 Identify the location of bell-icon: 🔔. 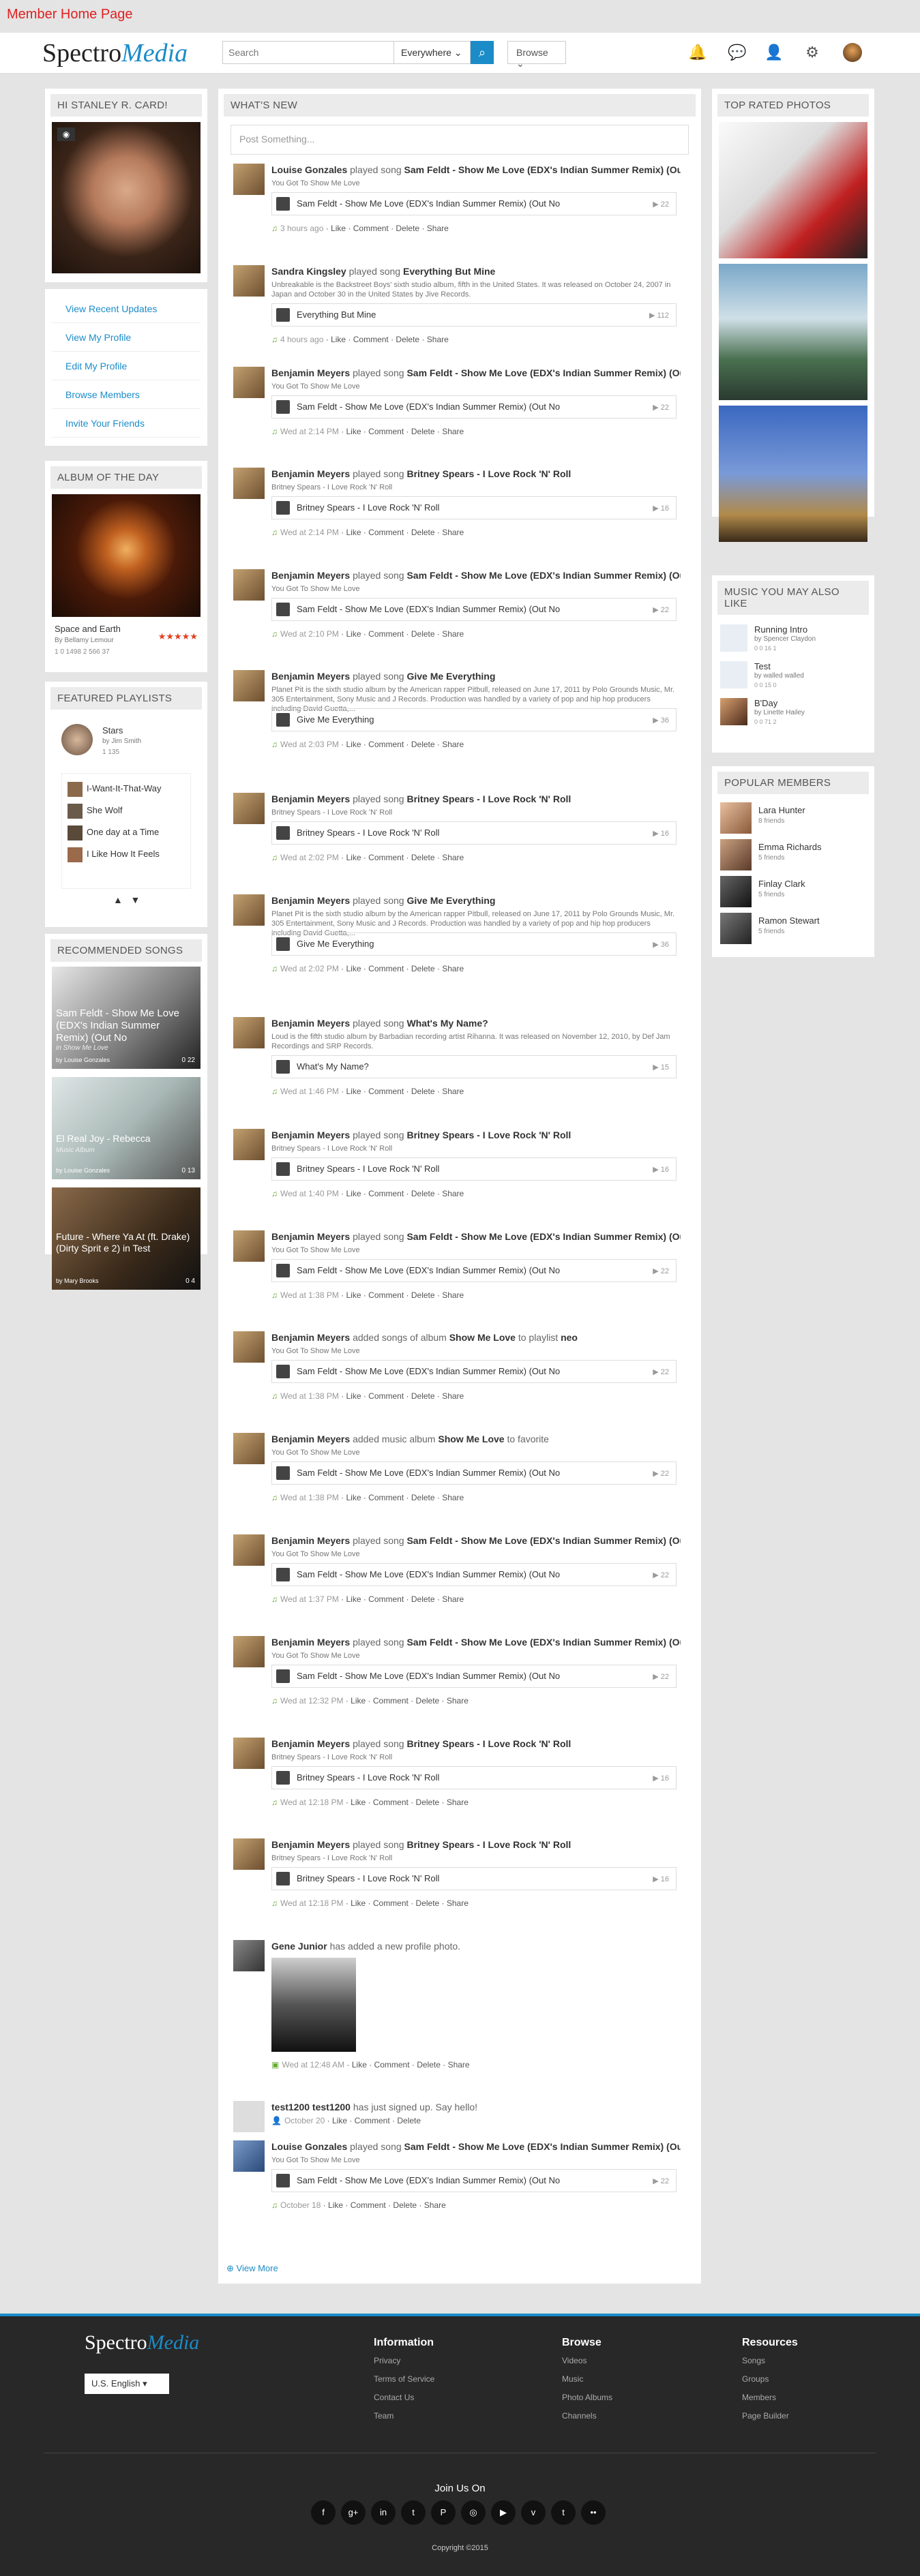
(697, 53).